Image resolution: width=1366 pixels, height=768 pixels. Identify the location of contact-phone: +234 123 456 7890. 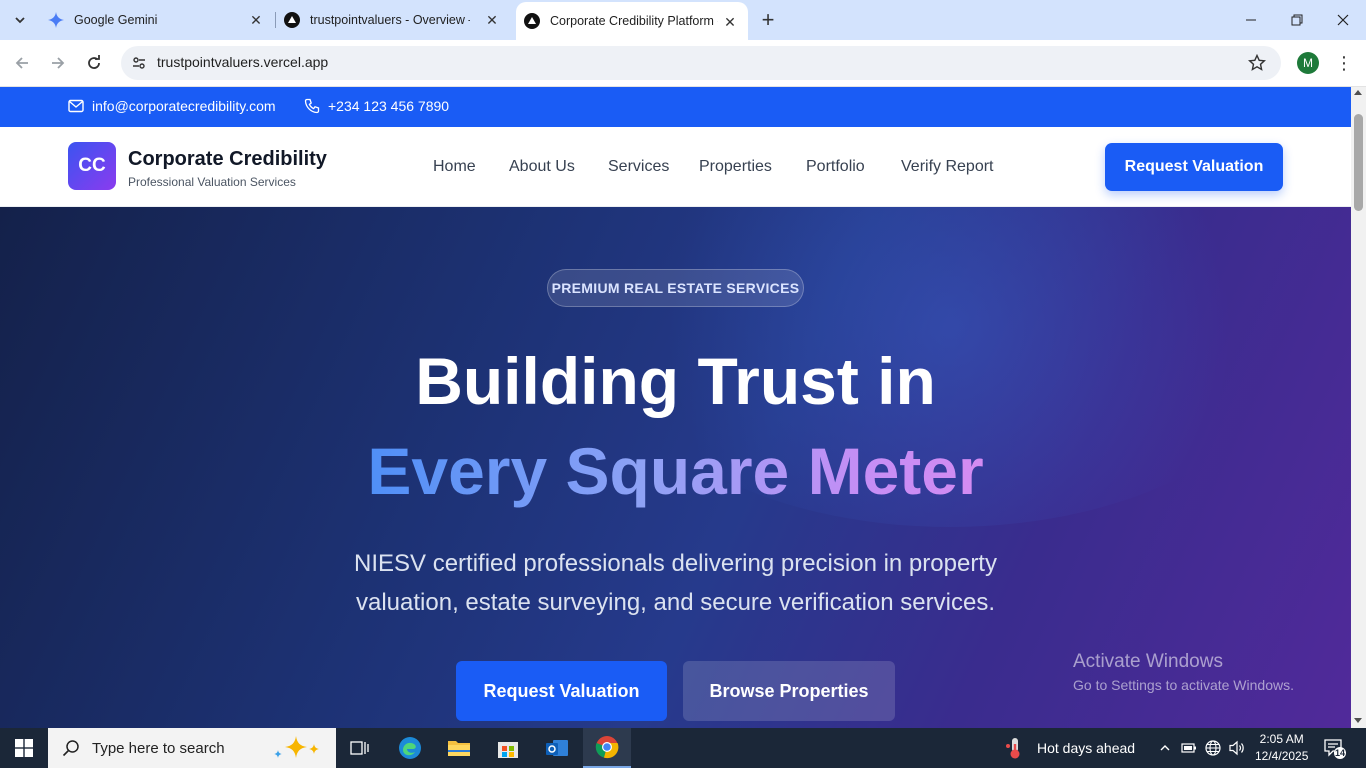
(376, 106).